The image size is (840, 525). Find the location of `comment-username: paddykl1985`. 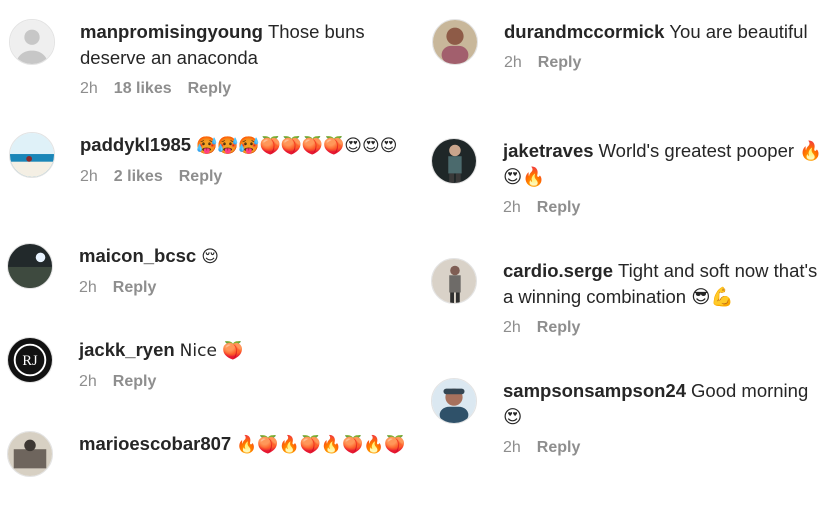

comment-username: paddykl1985 is located at coordinates (135, 144).